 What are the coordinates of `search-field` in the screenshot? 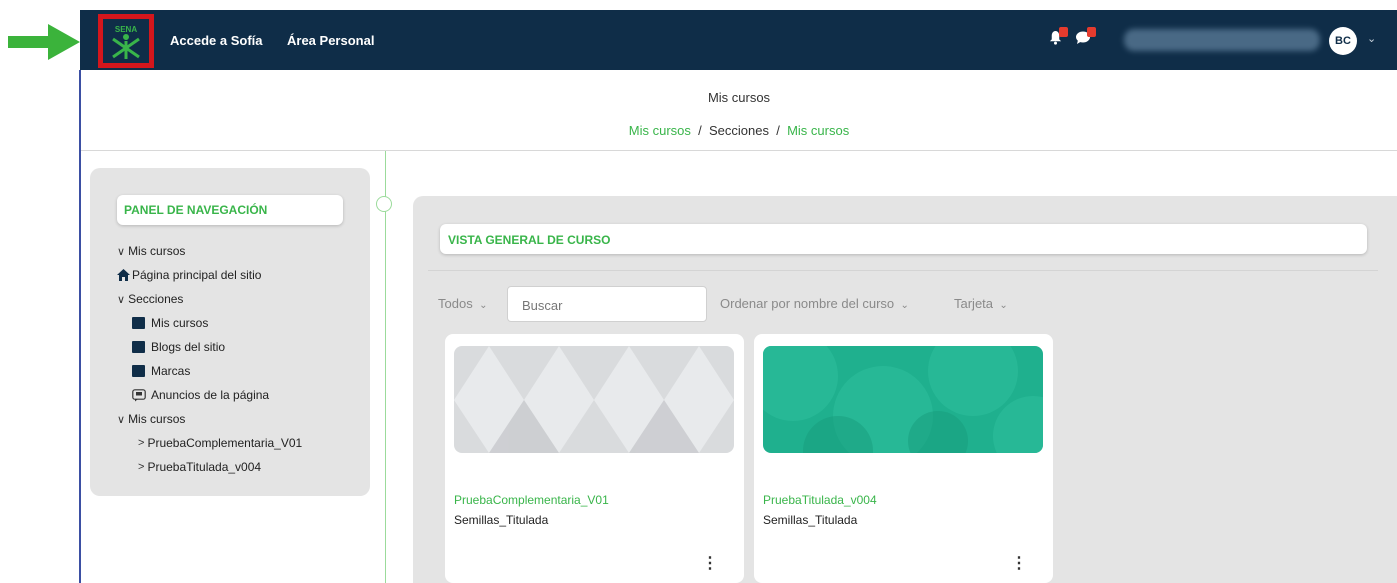 It's located at (607, 304).